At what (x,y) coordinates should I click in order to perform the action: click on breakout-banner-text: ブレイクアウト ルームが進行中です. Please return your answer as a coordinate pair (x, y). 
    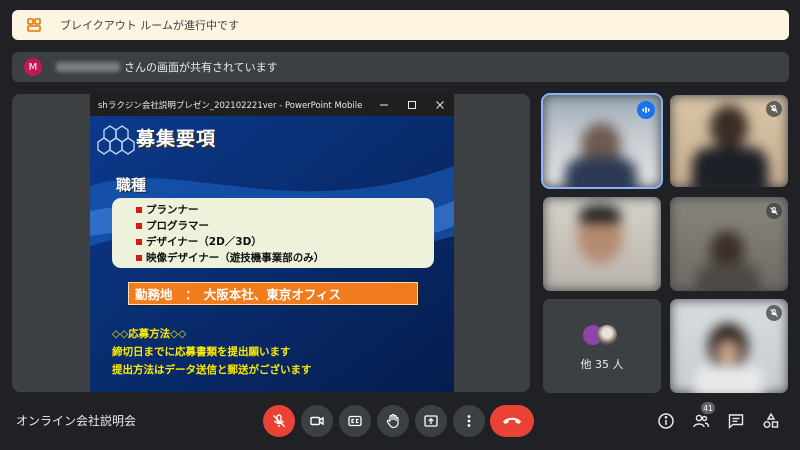
    Looking at the image, I should click on (149, 25).